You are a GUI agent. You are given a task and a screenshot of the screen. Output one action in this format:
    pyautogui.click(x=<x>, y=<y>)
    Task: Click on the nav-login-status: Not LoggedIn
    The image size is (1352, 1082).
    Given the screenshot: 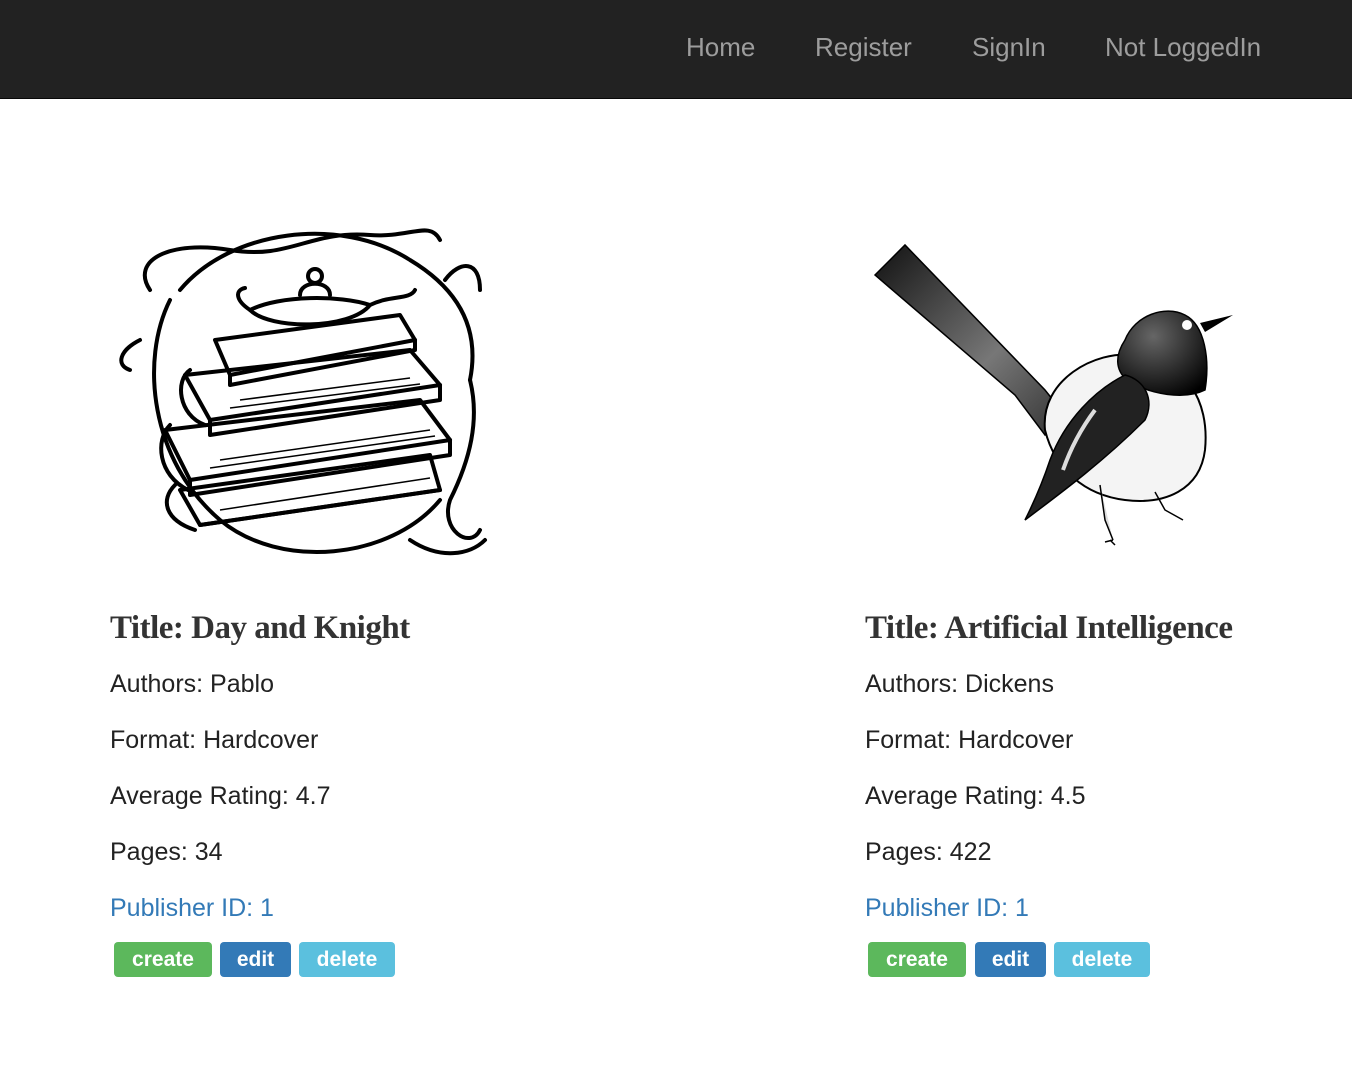 What is the action you would take?
    pyautogui.click(x=1183, y=47)
    